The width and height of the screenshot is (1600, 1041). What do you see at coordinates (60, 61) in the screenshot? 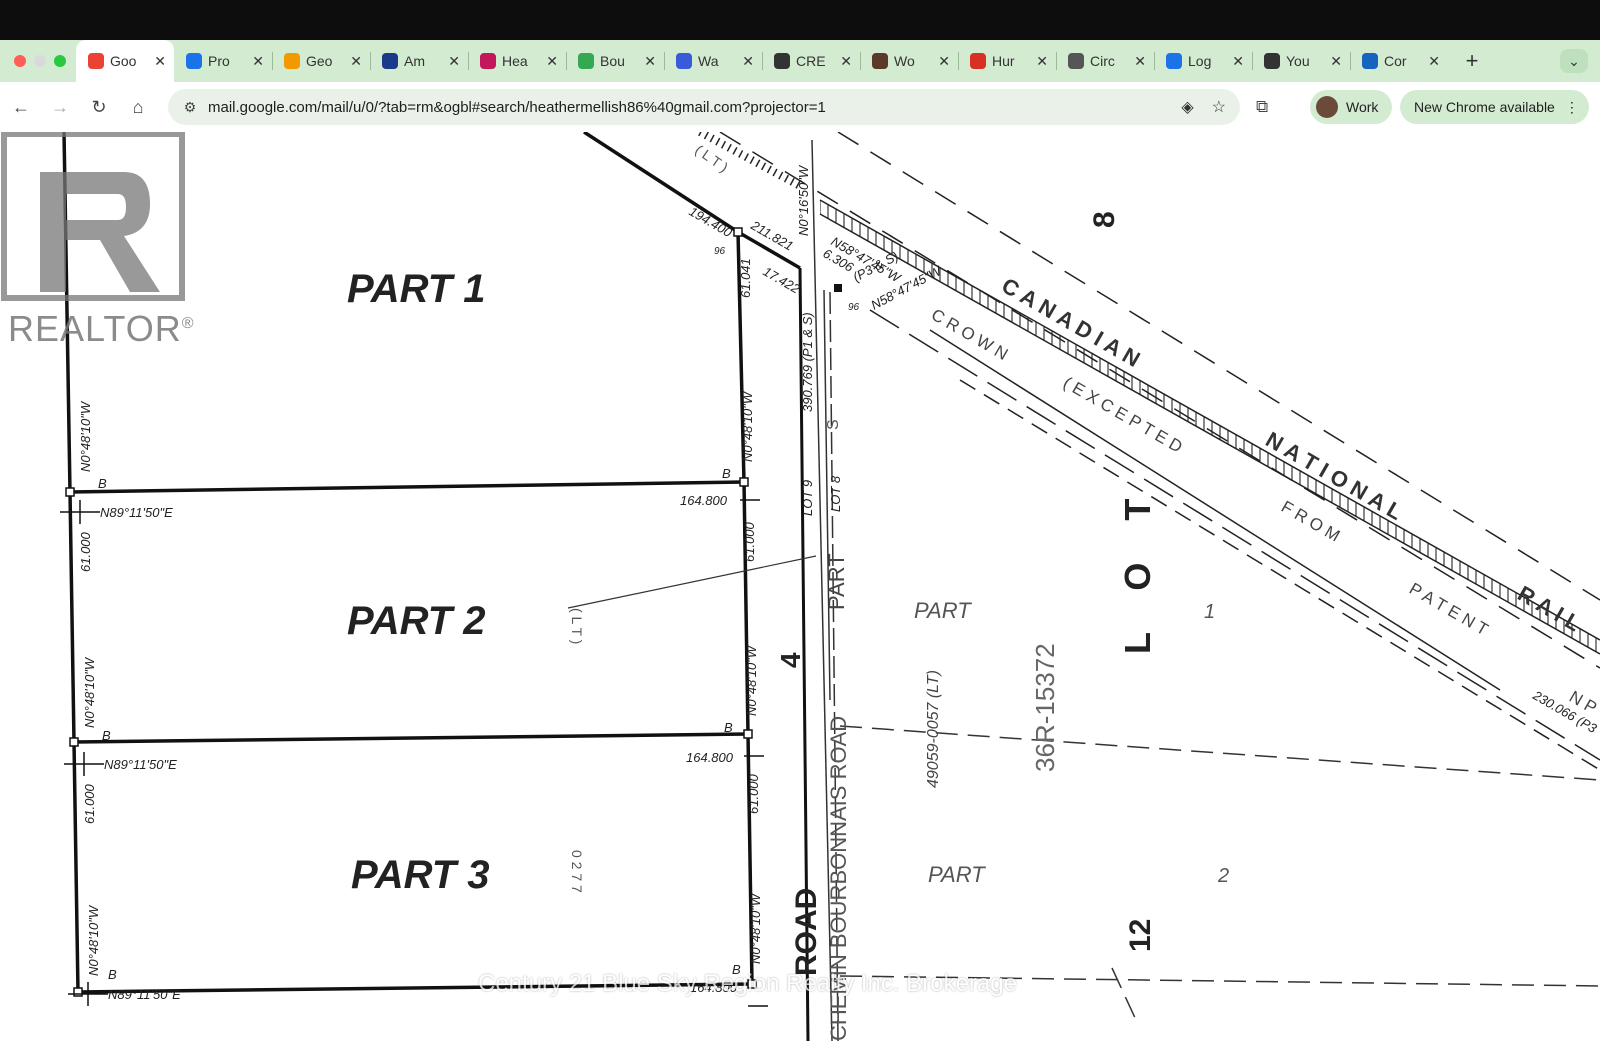
I see `zoom-window-button` at bounding box center [60, 61].